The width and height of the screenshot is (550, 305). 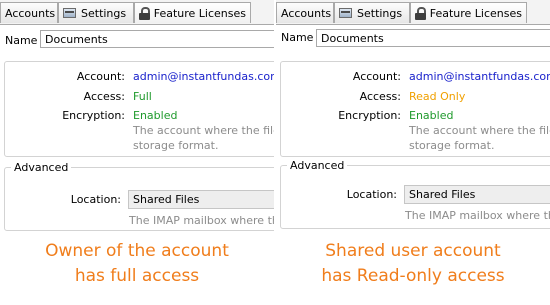 I want to click on caption-line1: Shared user account, so click(x=413, y=251).